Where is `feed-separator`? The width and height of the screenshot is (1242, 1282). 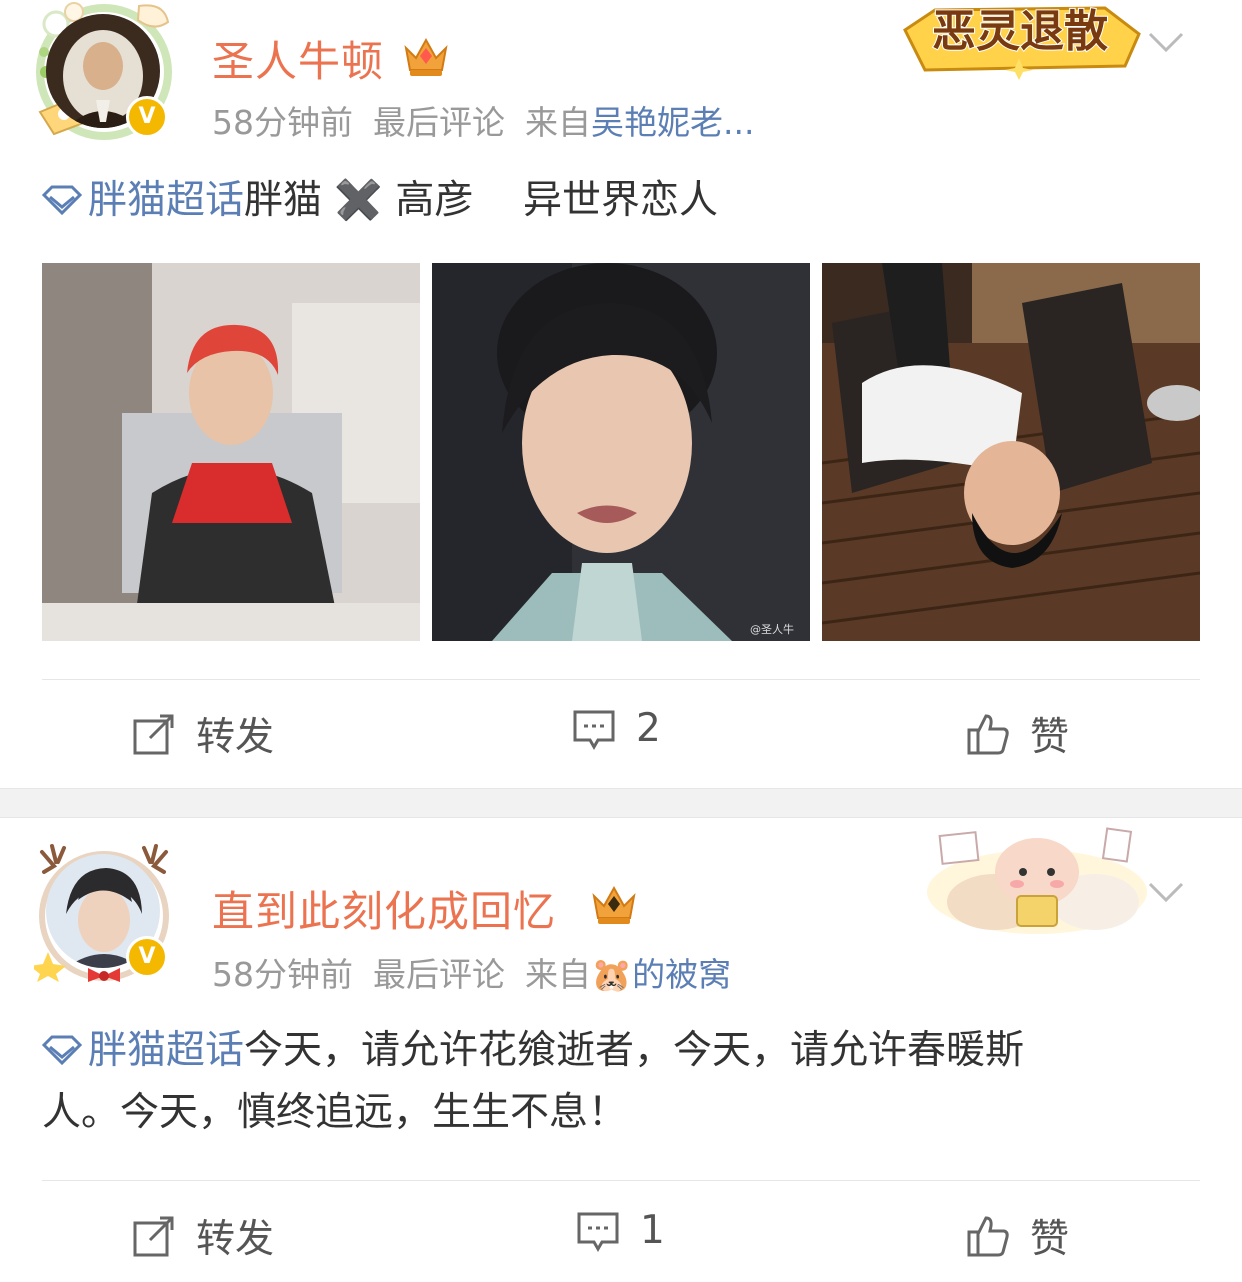
feed-separator is located at coordinates (621, 803).